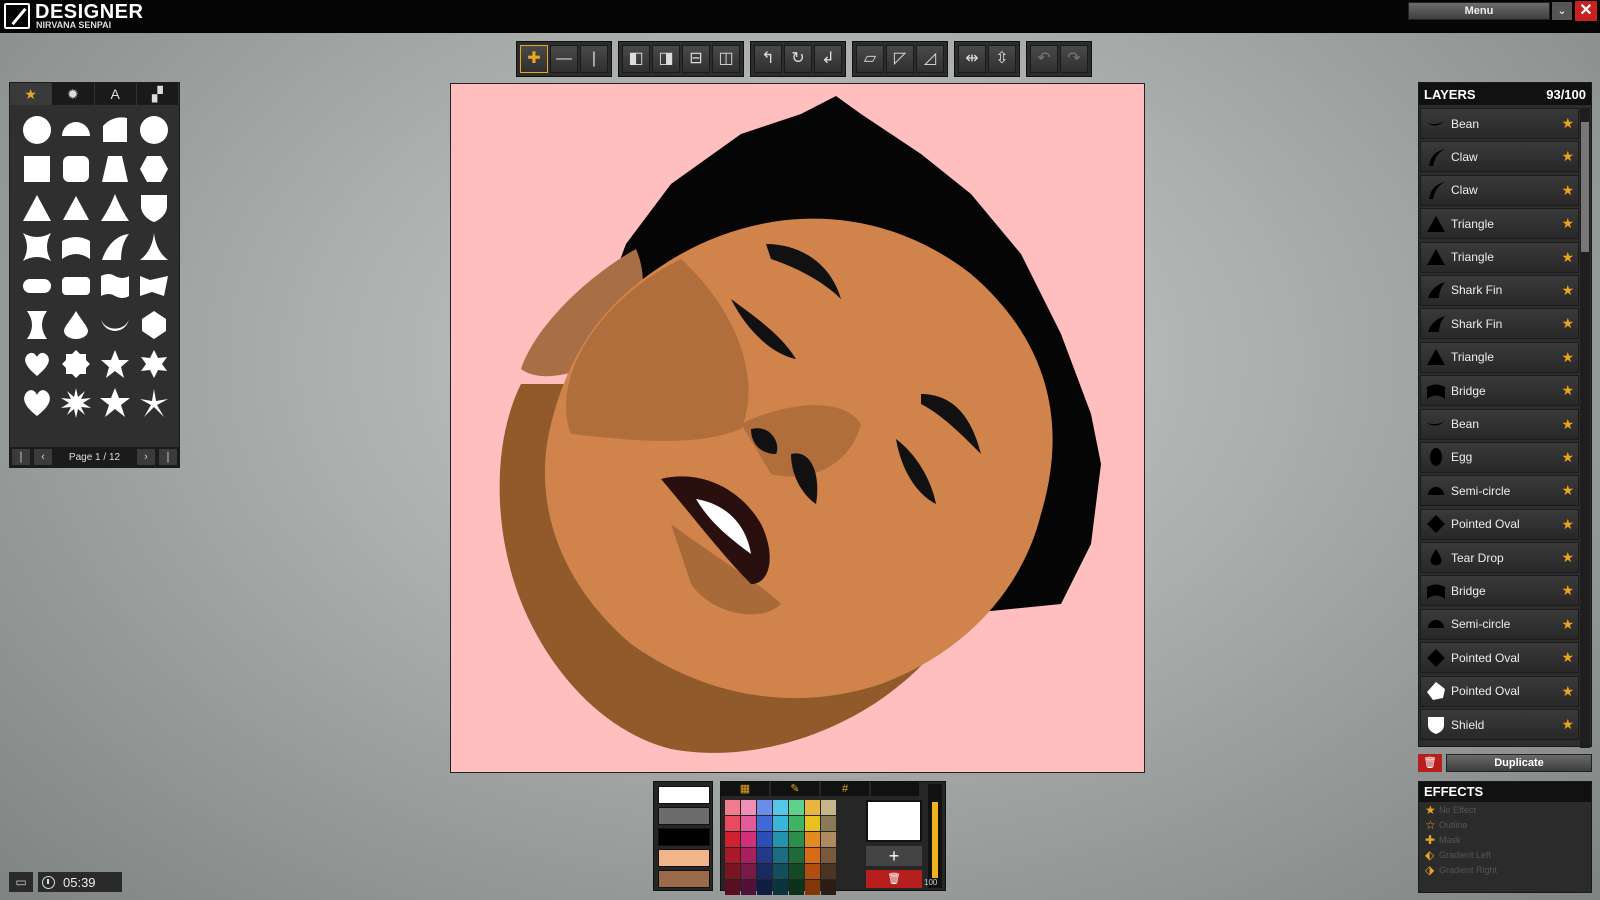 This screenshot has width=1600, height=900. I want to click on layers-scroll-thumb, so click(1585, 187).